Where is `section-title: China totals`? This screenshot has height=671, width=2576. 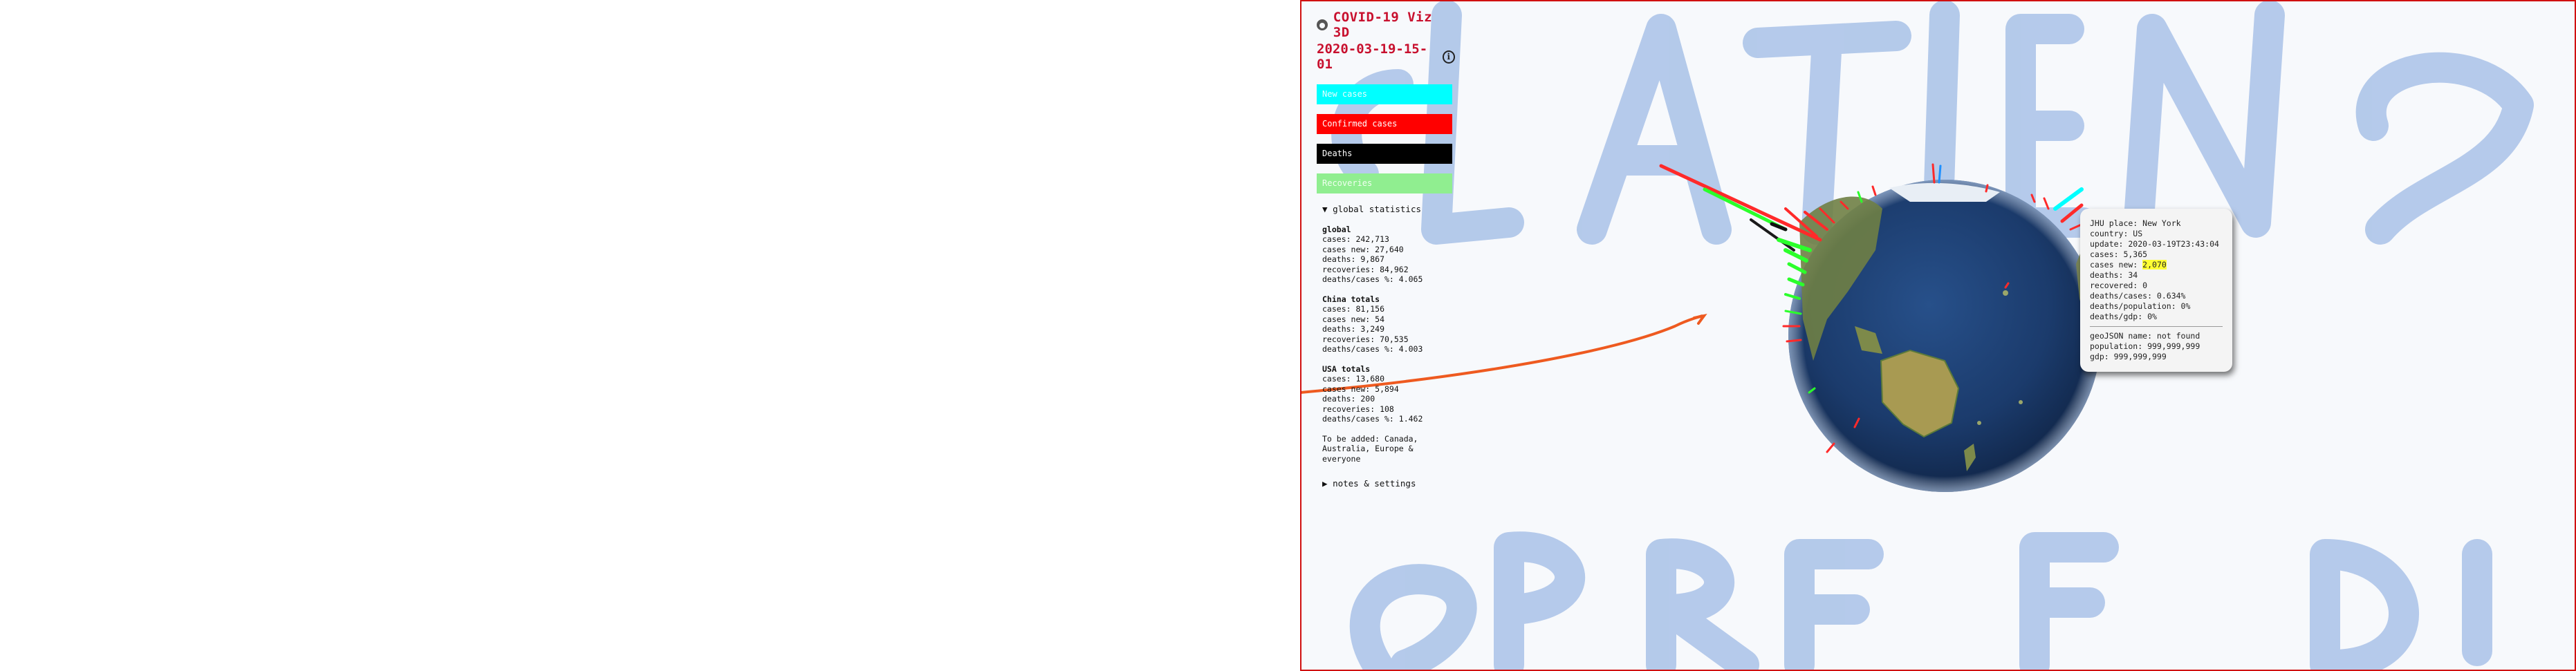
section-title: China totals is located at coordinates (1351, 299).